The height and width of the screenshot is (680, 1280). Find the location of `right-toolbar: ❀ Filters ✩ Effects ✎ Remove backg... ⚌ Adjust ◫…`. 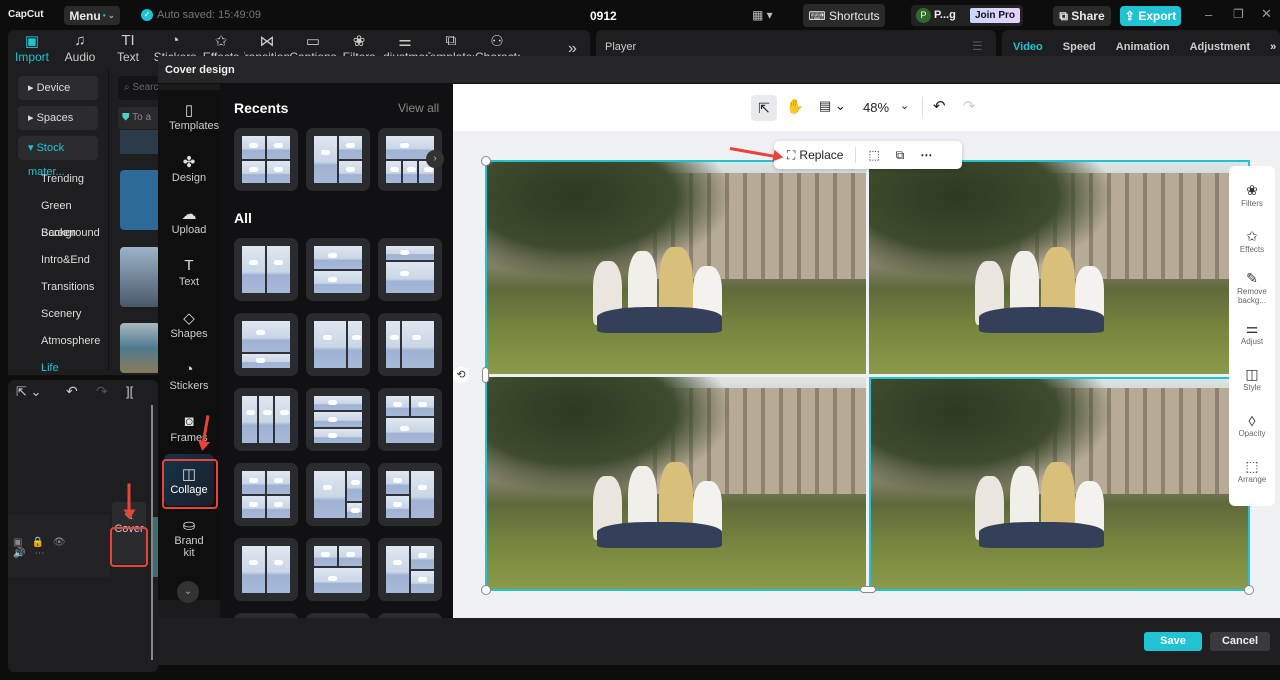

right-toolbar: ❀ Filters ✩ Effects ✎ Remove backg... ⚌ Adjust ◫… is located at coordinates (1252, 336).